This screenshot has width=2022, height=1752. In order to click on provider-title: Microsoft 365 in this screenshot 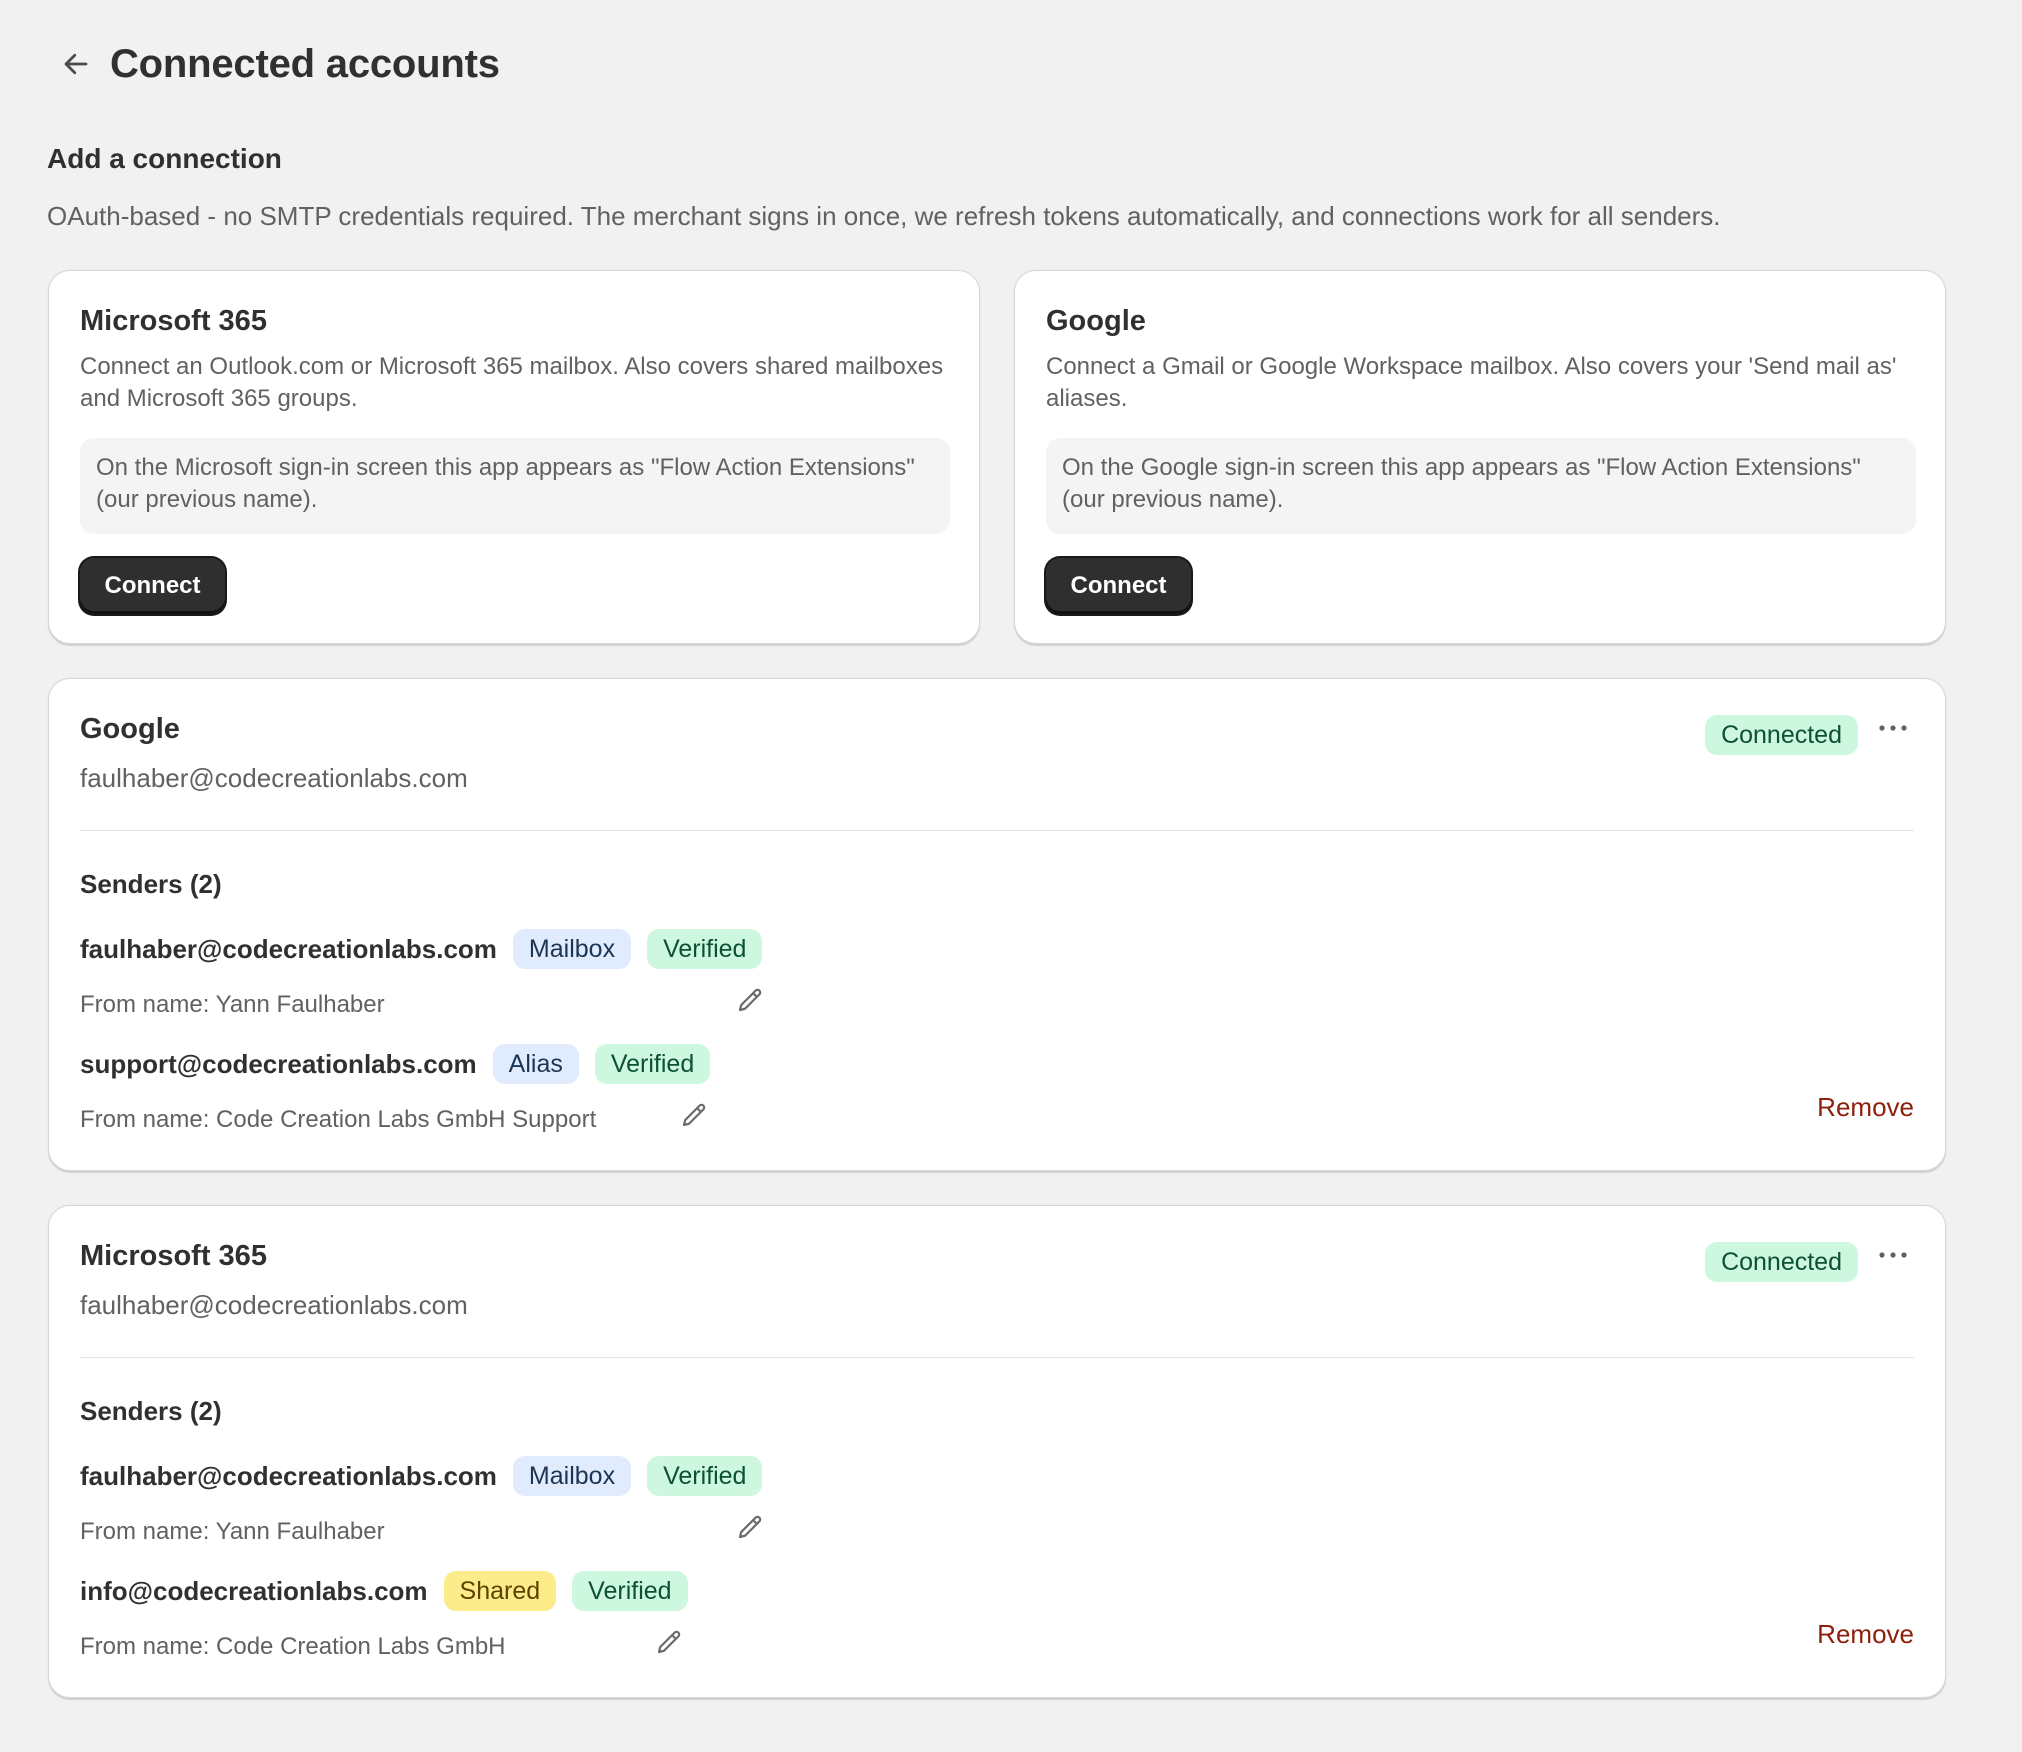, I will do `click(173, 321)`.